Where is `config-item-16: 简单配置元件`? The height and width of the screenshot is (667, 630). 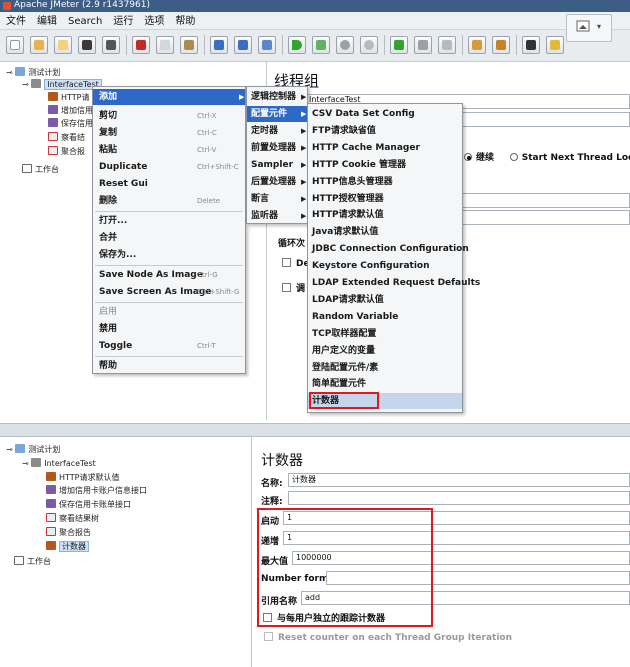 config-item-16: 简单配置元件 is located at coordinates (385, 384).